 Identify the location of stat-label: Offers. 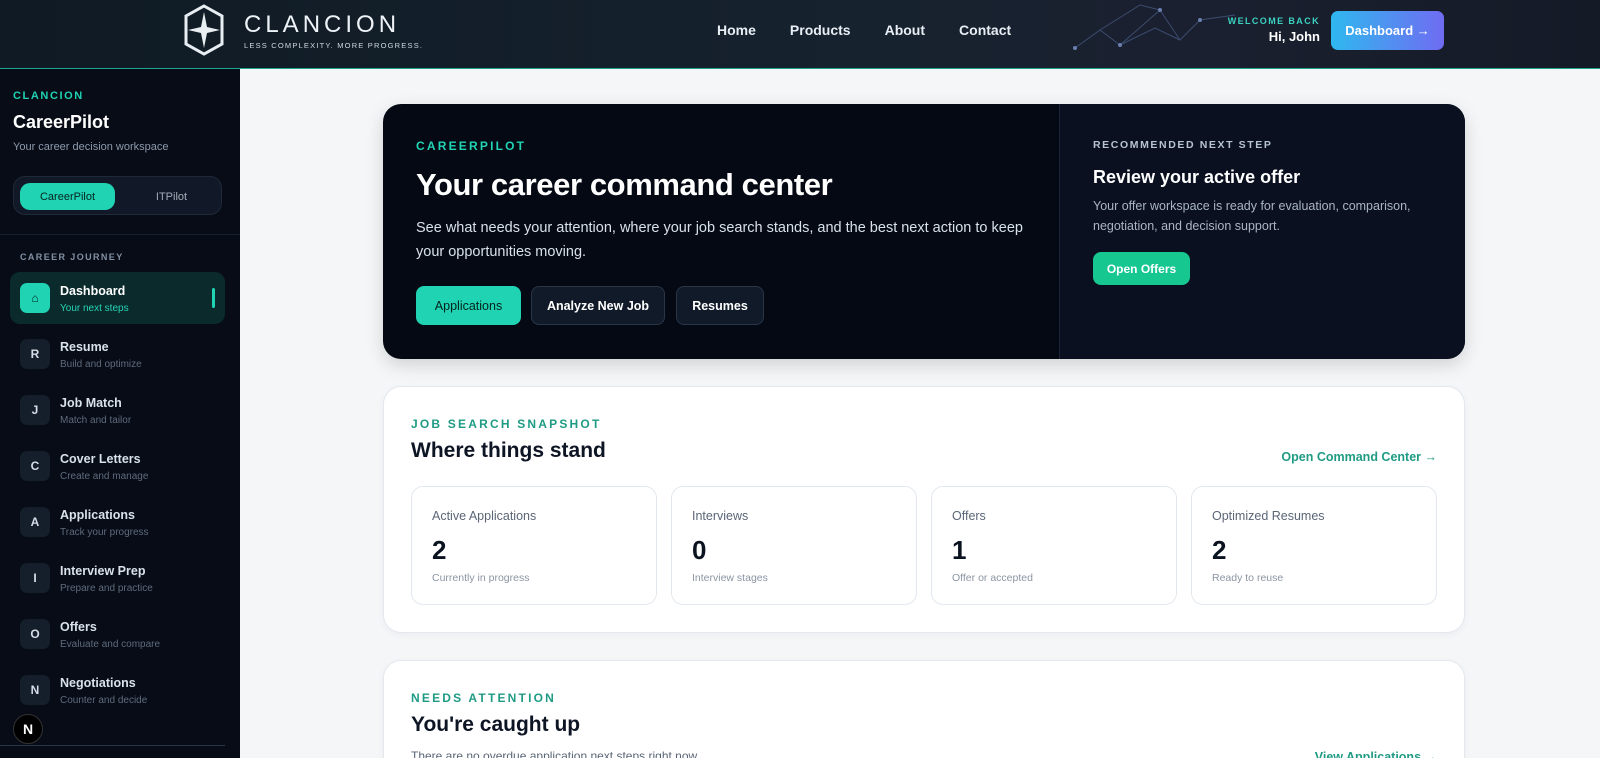
(969, 516).